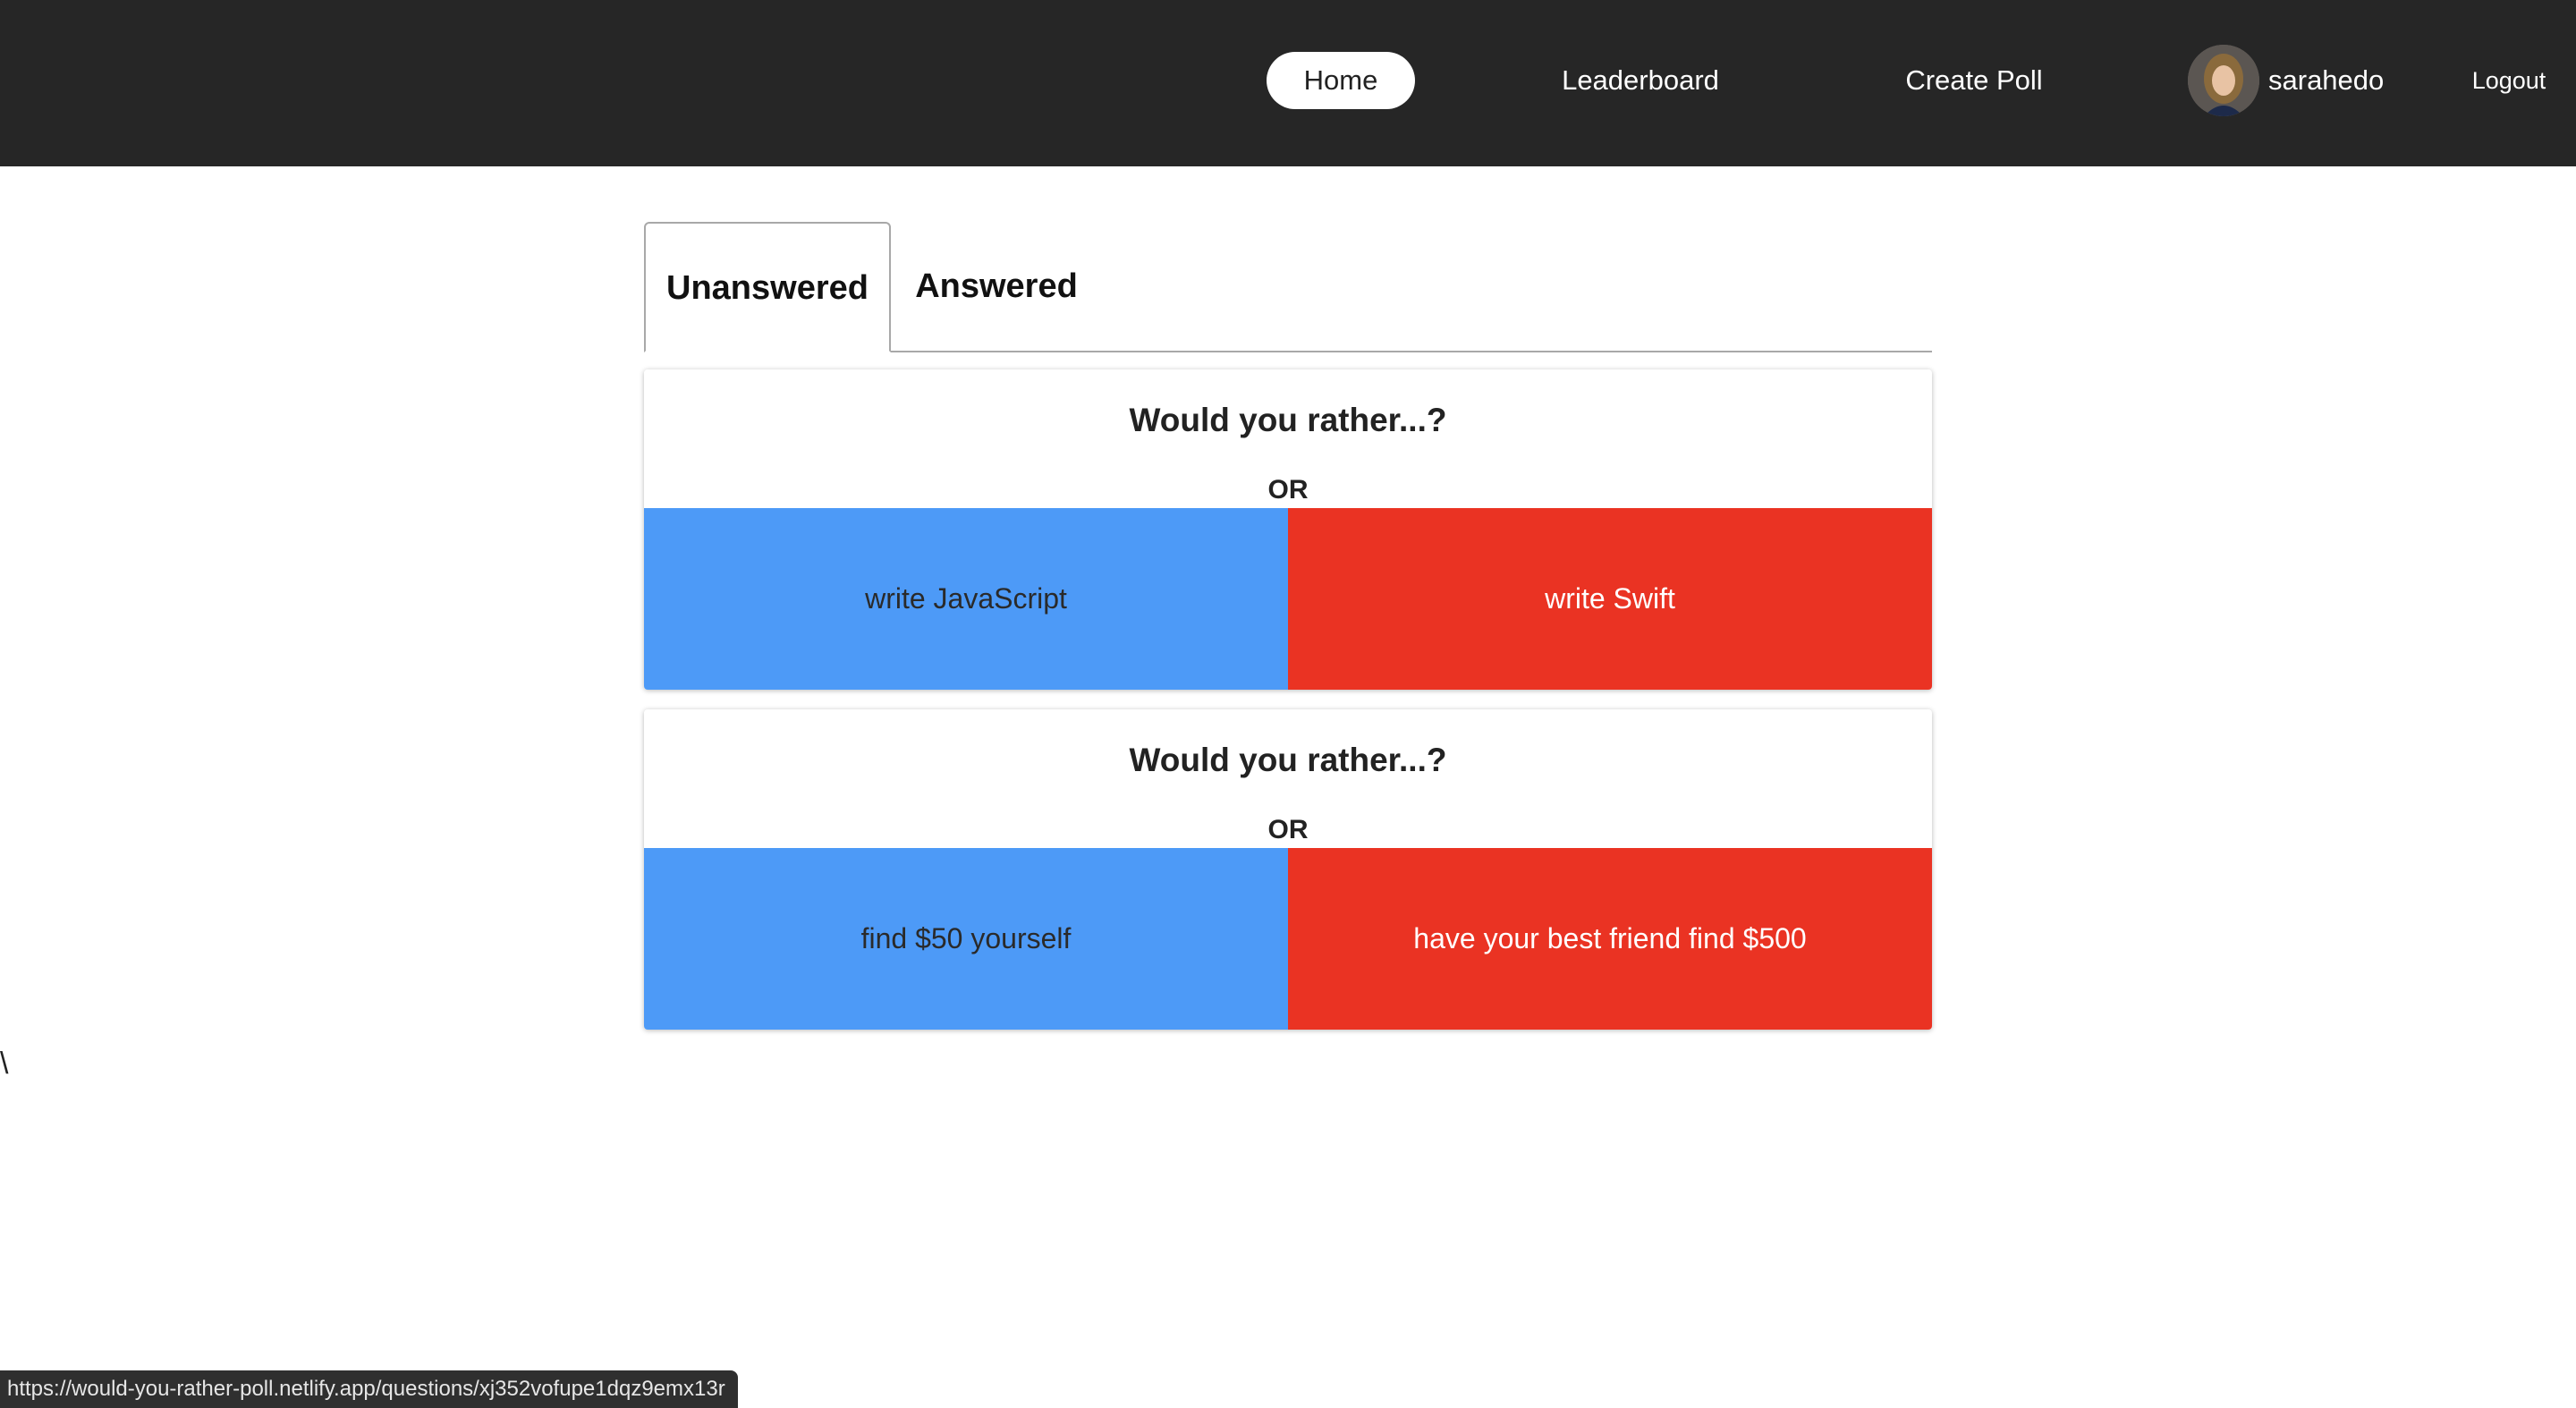 Image resolution: width=2576 pixels, height=1408 pixels. Describe the element at coordinates (1610, 599) in the screenshot. I see `option-two-button: write Swift` at that location.